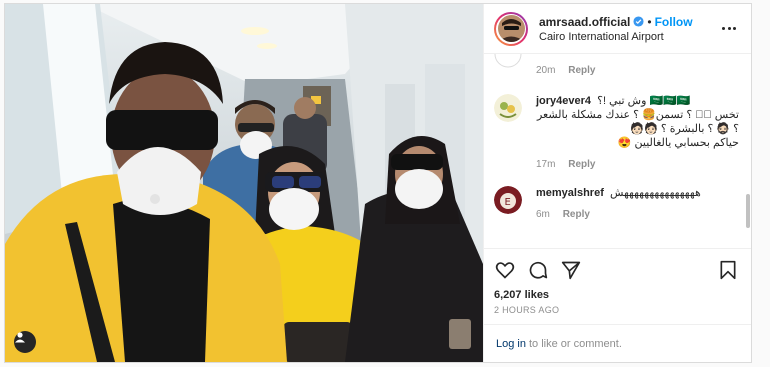  I want to click on comment-line: تخس 🏻🏻 ؟ تسمن🍔 ؟ عندك مشكلة بالشعر, so click(637, 115).